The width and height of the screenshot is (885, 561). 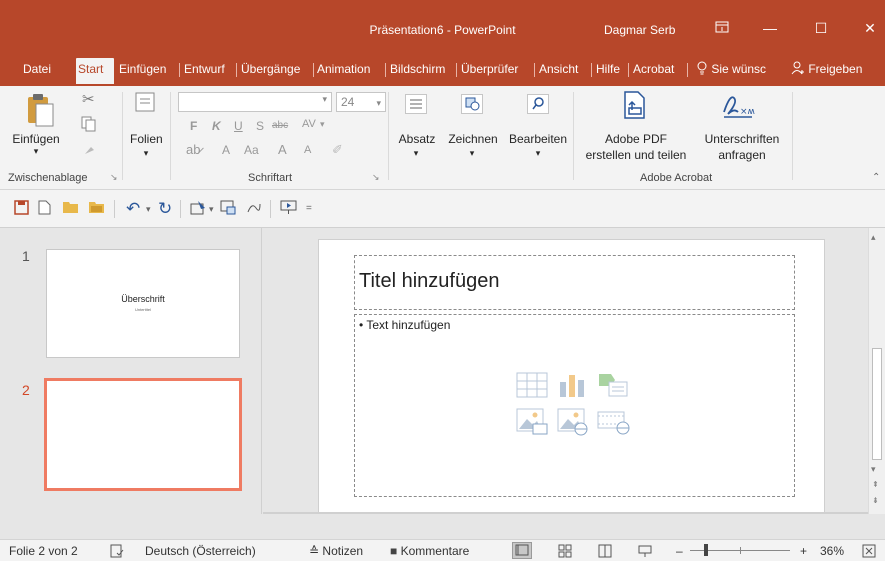 What do you see at coordinates (565, 552) in the screenshot?
I see `slide-sorter-icon` at bounding box center [565, 552].